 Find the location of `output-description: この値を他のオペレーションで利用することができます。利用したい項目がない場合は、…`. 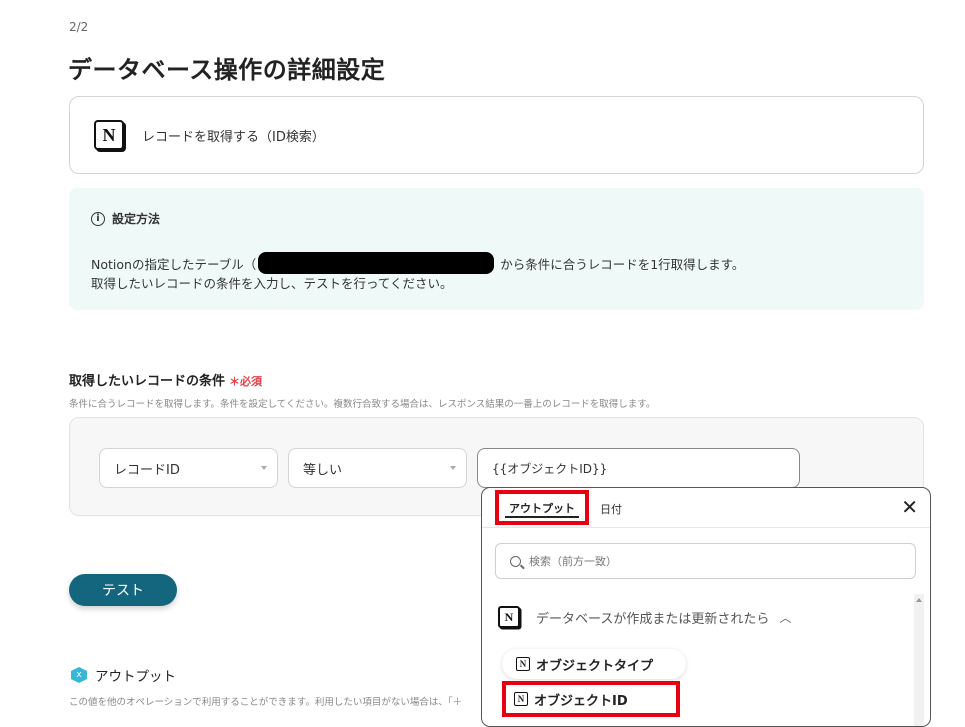

output-description: この値を他のオペレーションで利用することができます。利用したい項目がない場合は、… is located at coordinates (266, 702).